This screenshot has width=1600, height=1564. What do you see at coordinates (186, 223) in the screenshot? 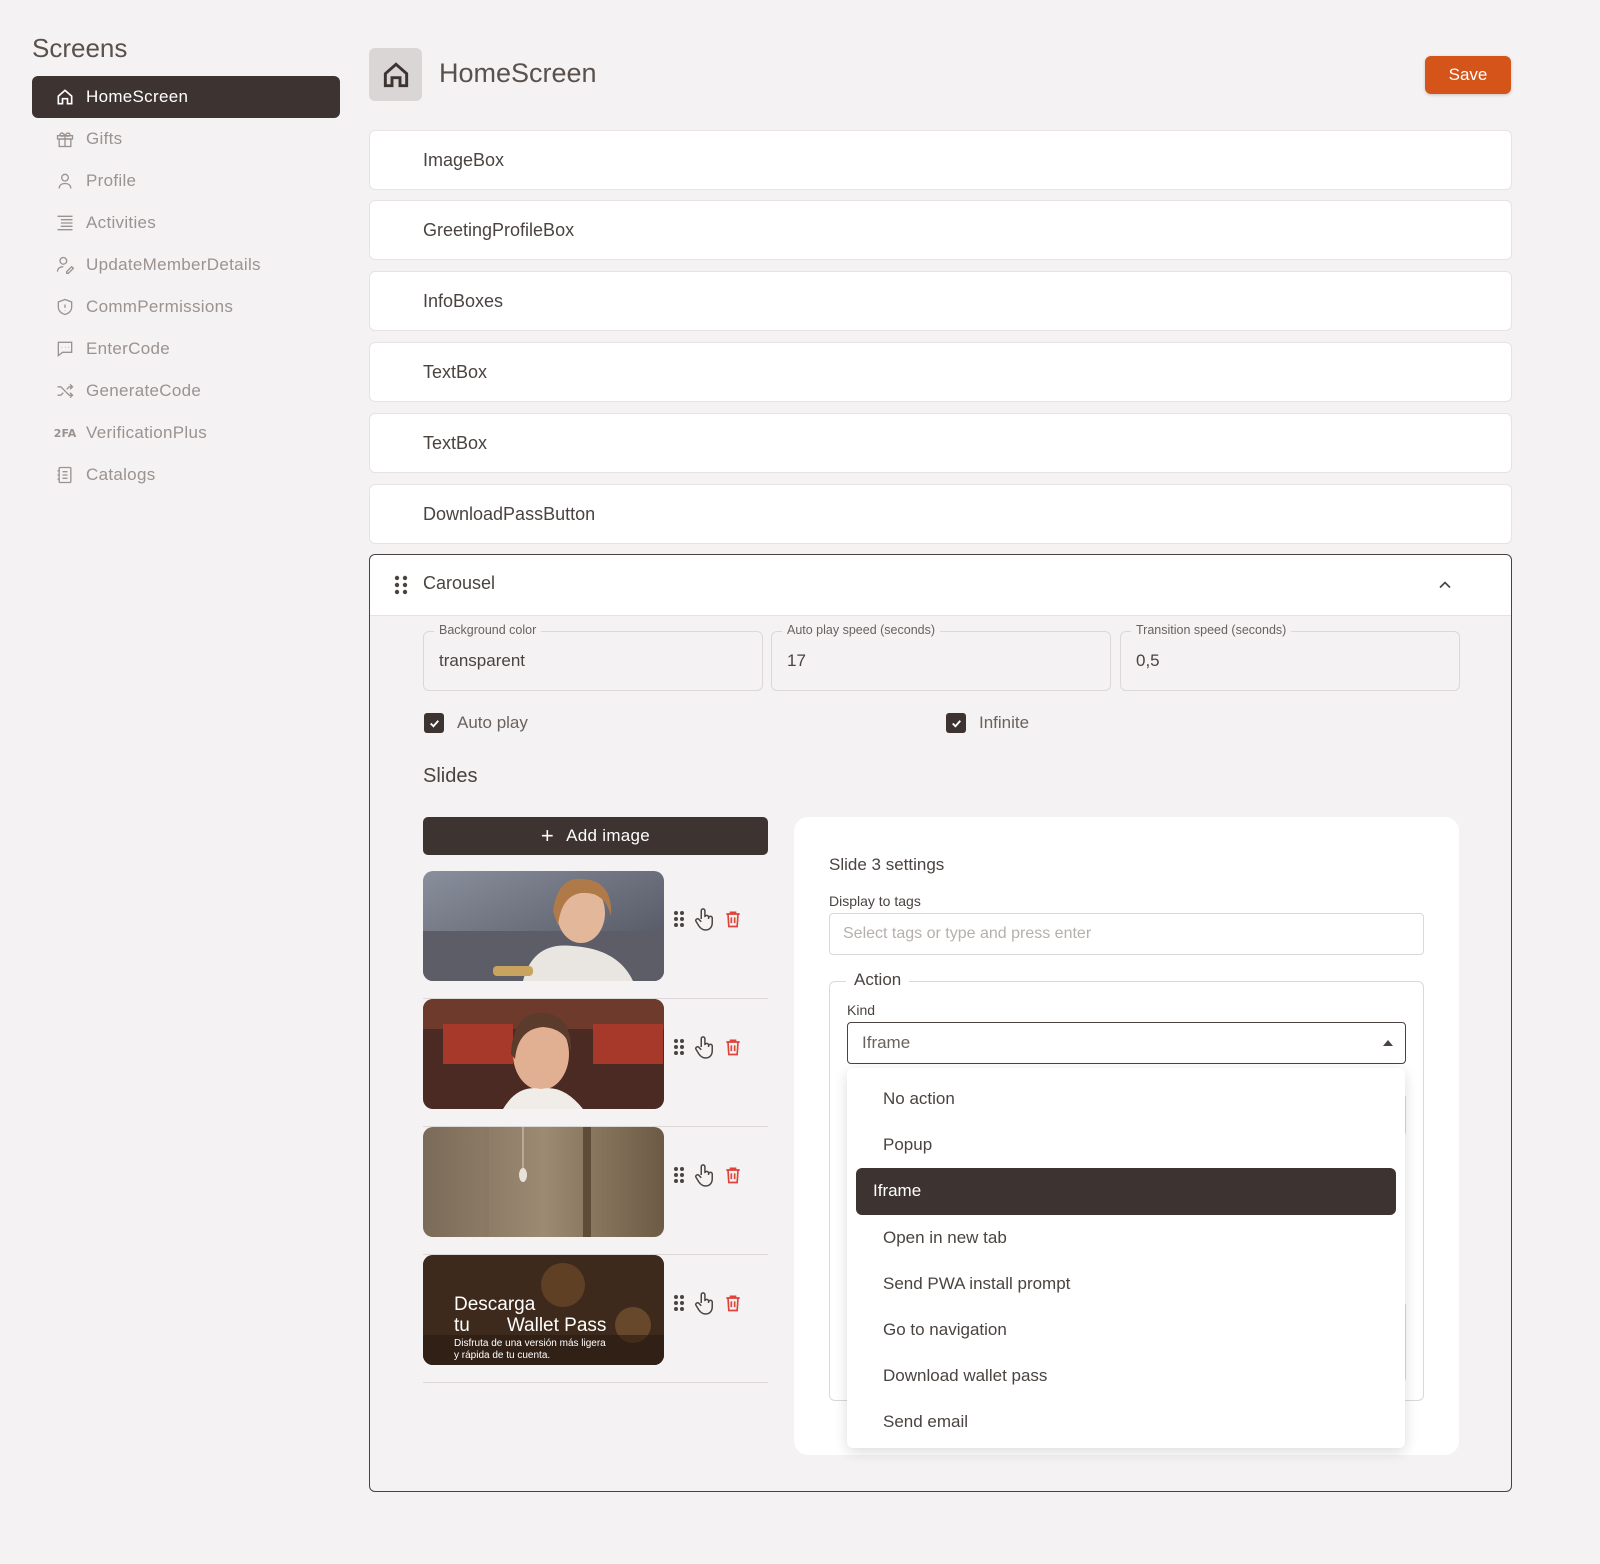
I see `sidebar-item-activities: Activities` at bounding box center [186, 223].